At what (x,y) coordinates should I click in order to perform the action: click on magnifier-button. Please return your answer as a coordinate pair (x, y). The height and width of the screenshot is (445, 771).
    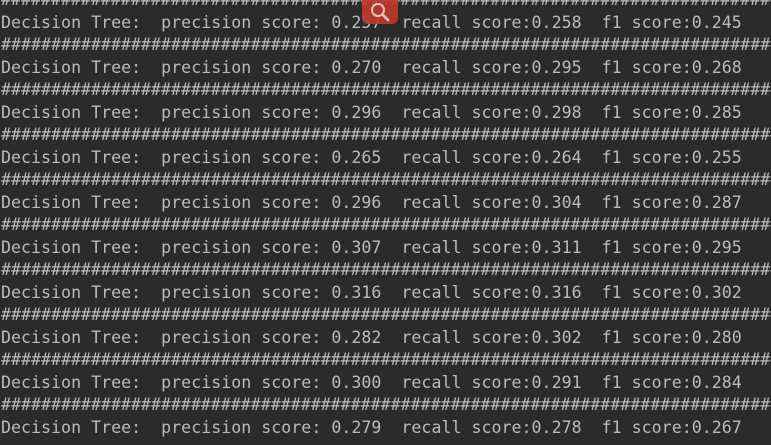
    Looking at the image, I should click on (380, 12).